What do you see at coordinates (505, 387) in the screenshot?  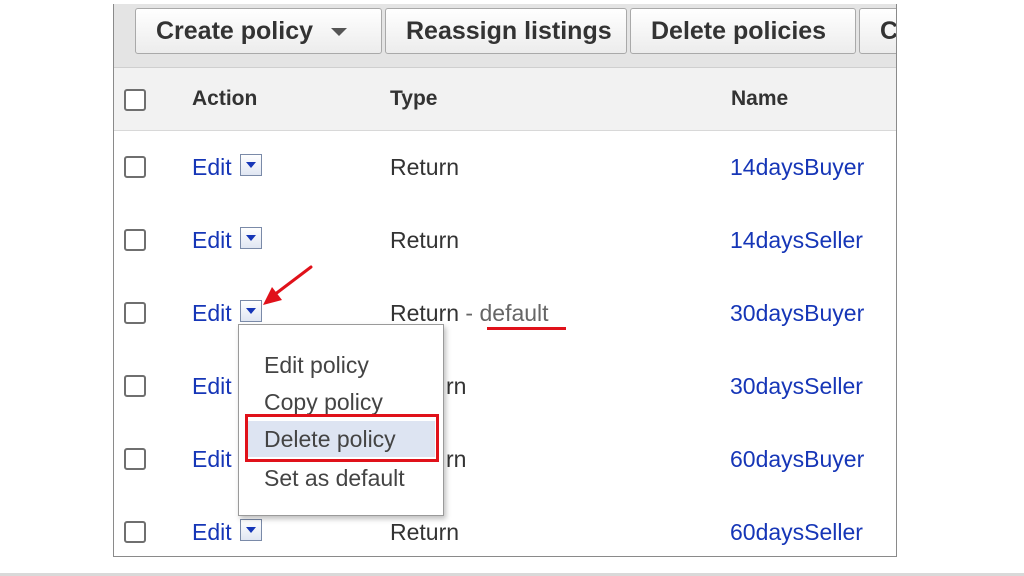 I see `table-row: Edit rn 30daysSeller` at bounding box center [505, 387].